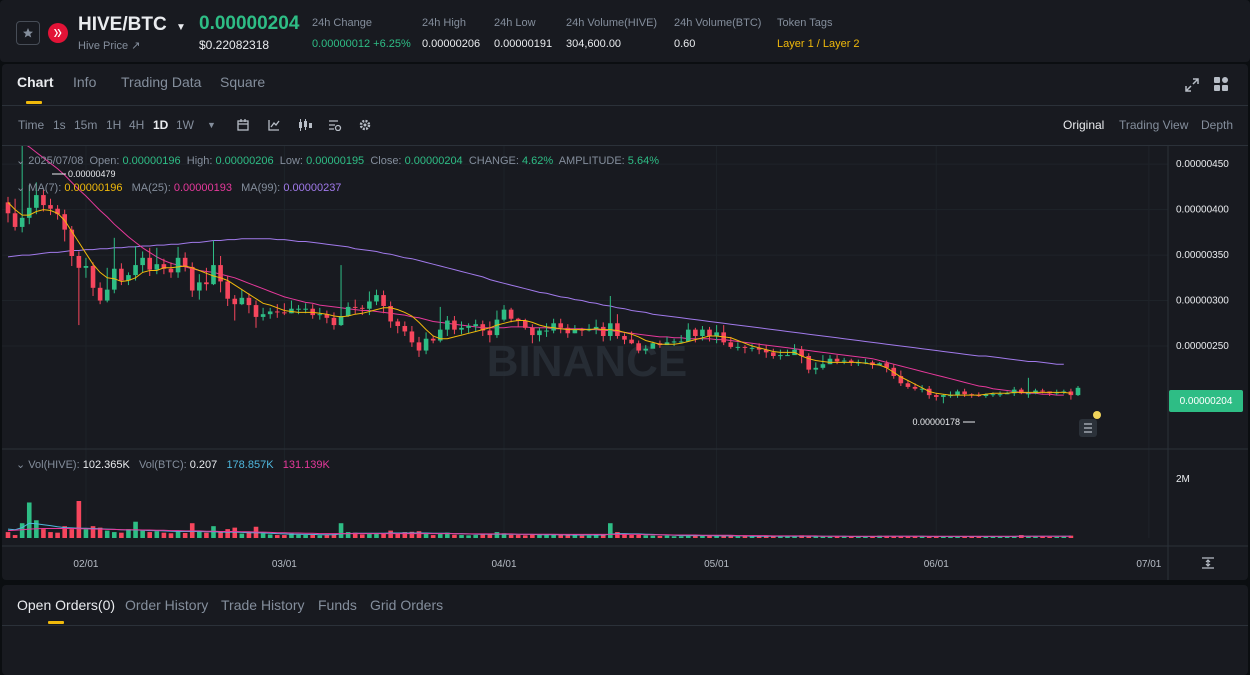 This screenshot has height=675, width=1250. What do you see at coordinates (274, 127) in the screenshot?
I see `indicator-icon` at bounding box center [274, 127].